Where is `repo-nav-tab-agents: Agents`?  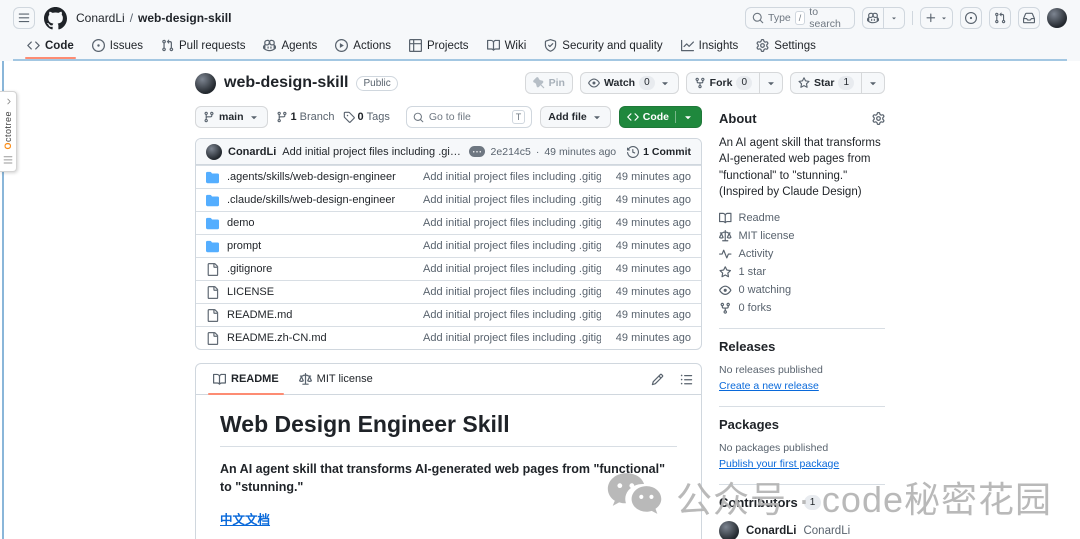 repo-nav-tab-agents: Agents is located at coordinates (290, 46).